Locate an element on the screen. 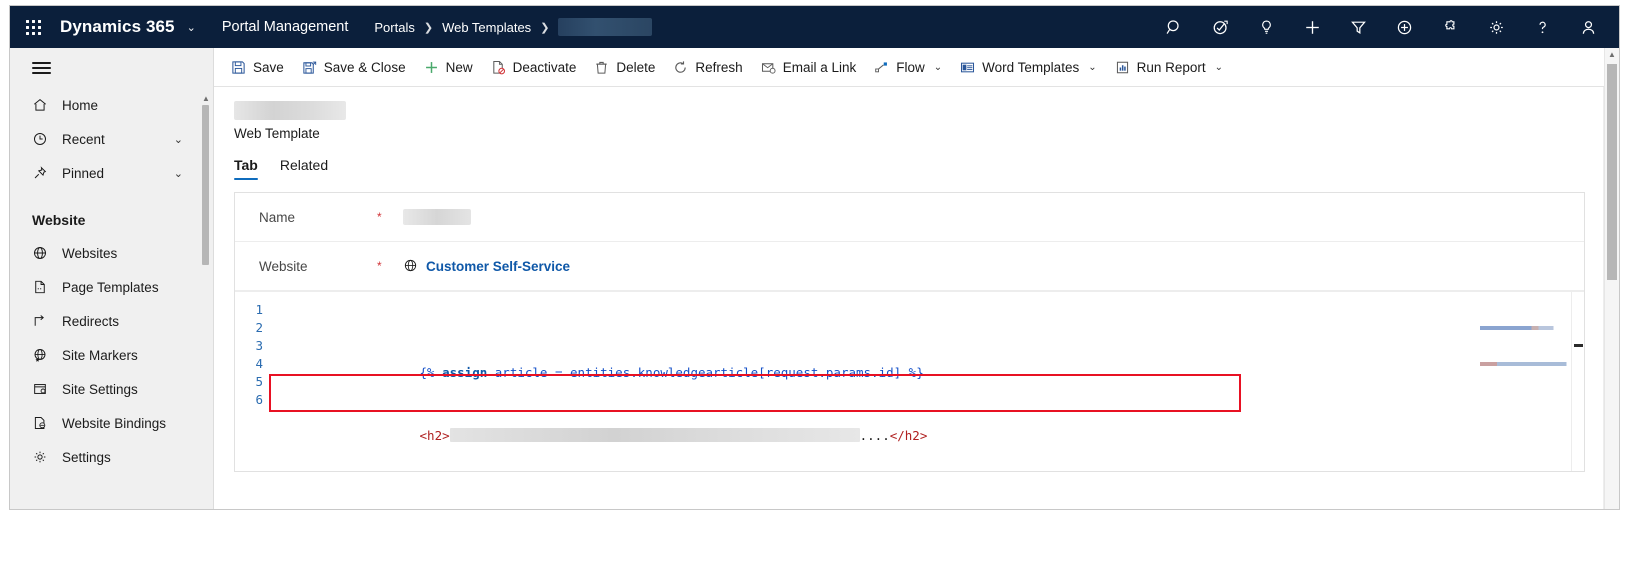 This screenshot has width=1625, height=561. sidebar-scroll-thumb is located at coordinates (205, 185).